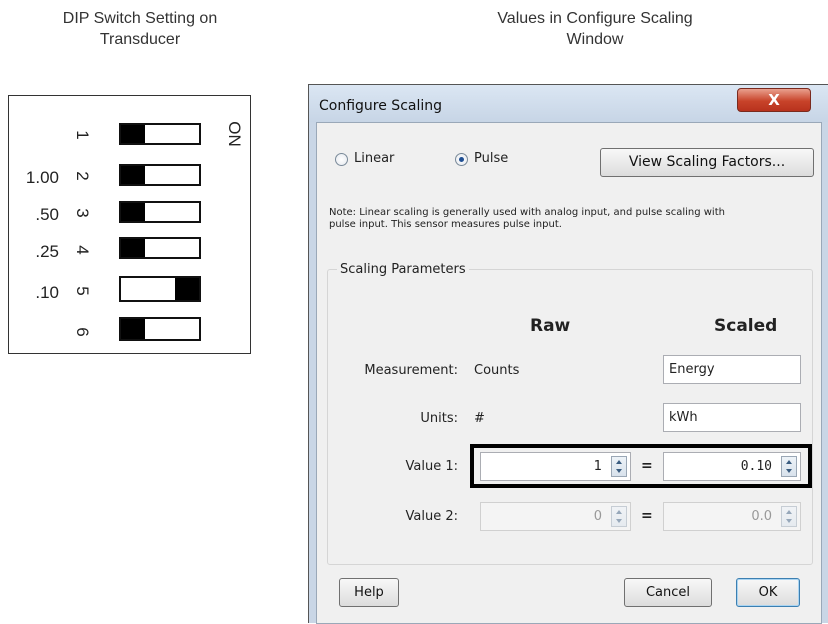 This screenshot has height=624, width=828. What do you see at coordinates (555, 516) in the screenshot?
I see `value2-raw-field: 0` at bounding box center [555, 516].